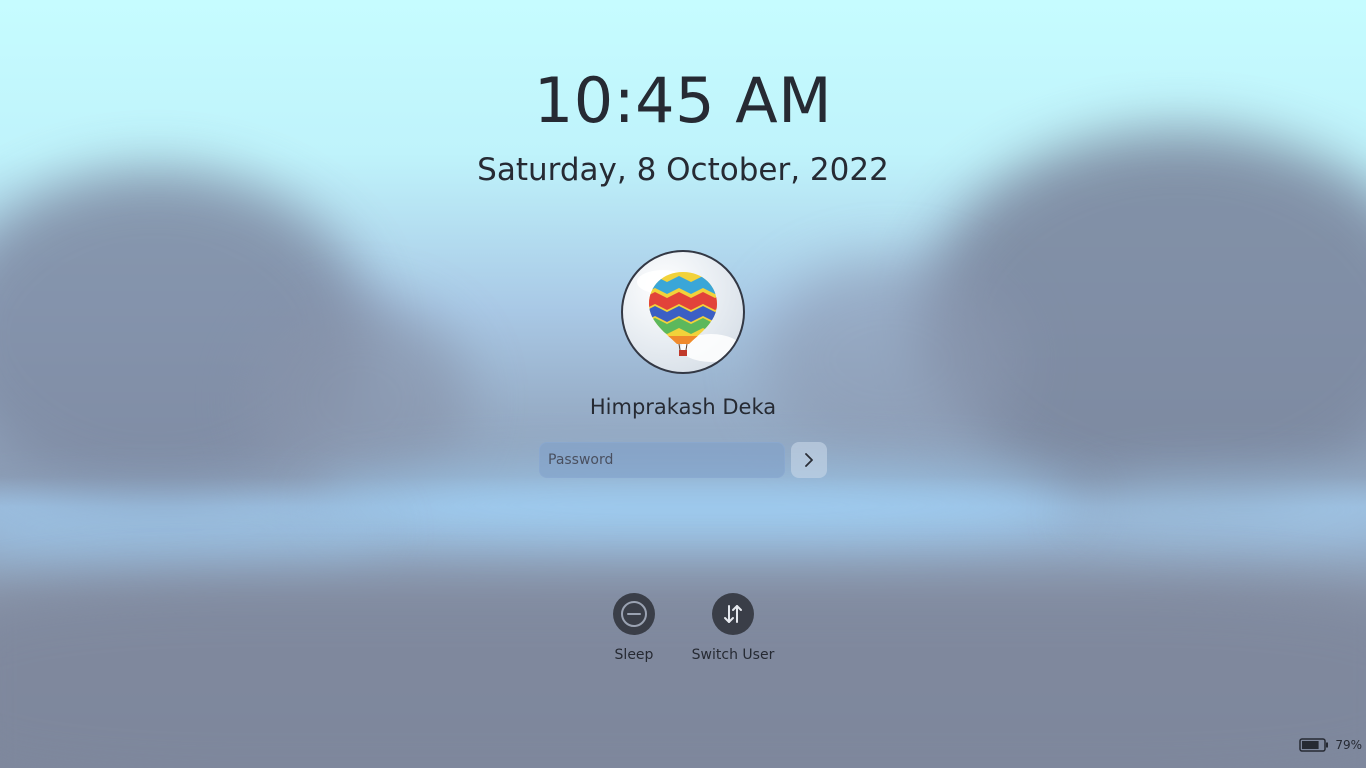  What do you see at coordinates (1348, 745) in the screenshot?
I see `battery-percent: 79%` at bounding box center [1348, 745].